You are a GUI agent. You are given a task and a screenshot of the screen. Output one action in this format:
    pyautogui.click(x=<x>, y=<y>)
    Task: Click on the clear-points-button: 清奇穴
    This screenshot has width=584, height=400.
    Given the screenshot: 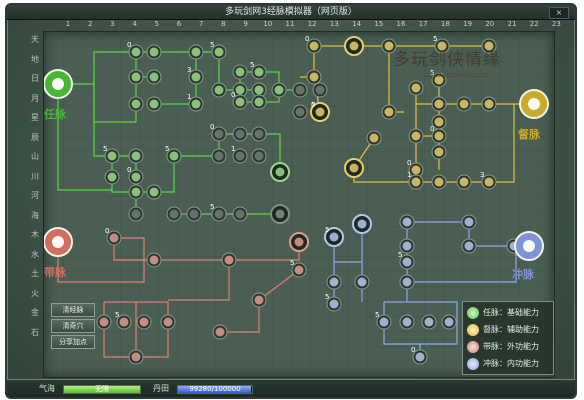 What is the action you would take?
    pyautogui.click(x=73, y=326)
    